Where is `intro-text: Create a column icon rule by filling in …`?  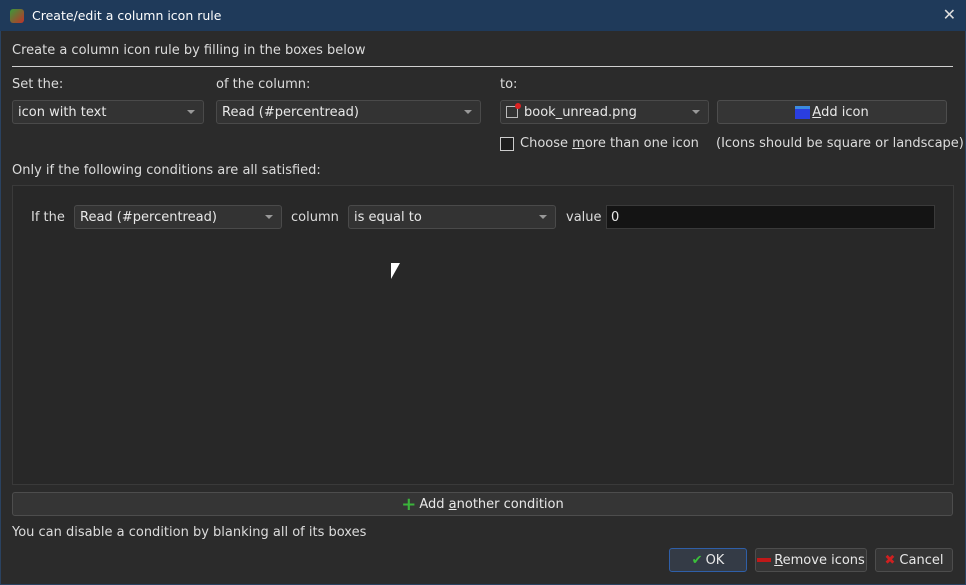
intro-text: Create a column icon rule by filling in … is located at coordinates (189, 50).